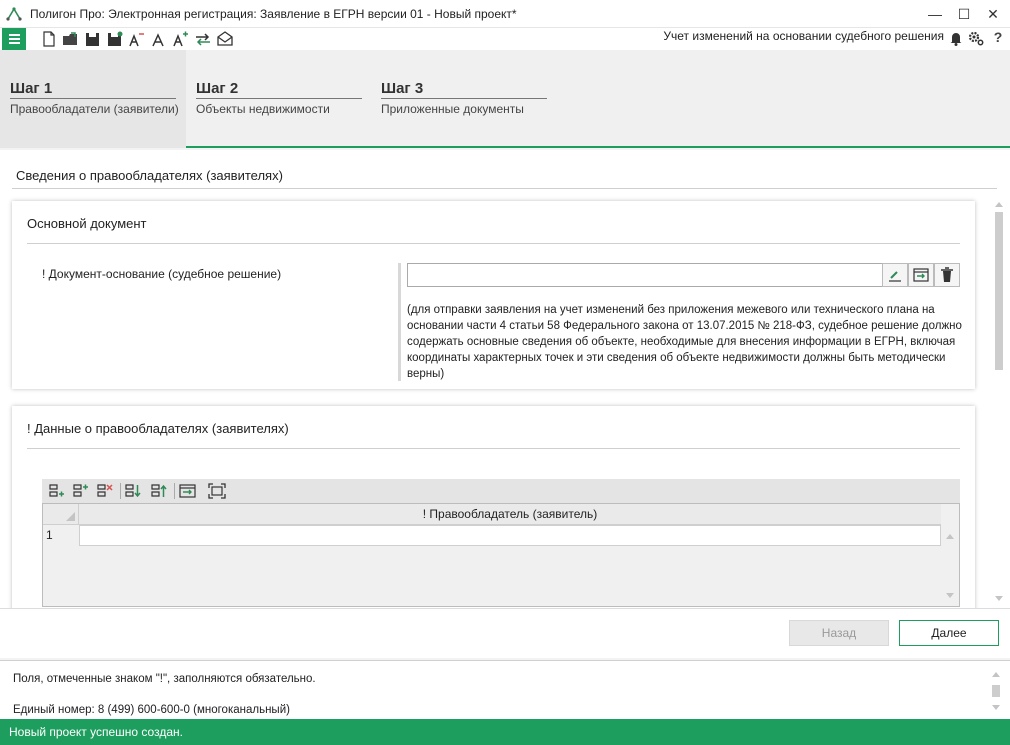  Describe the element at coordinates (87, 223) in the screenshot. I see `main-document-title: Основной документ` at that location.